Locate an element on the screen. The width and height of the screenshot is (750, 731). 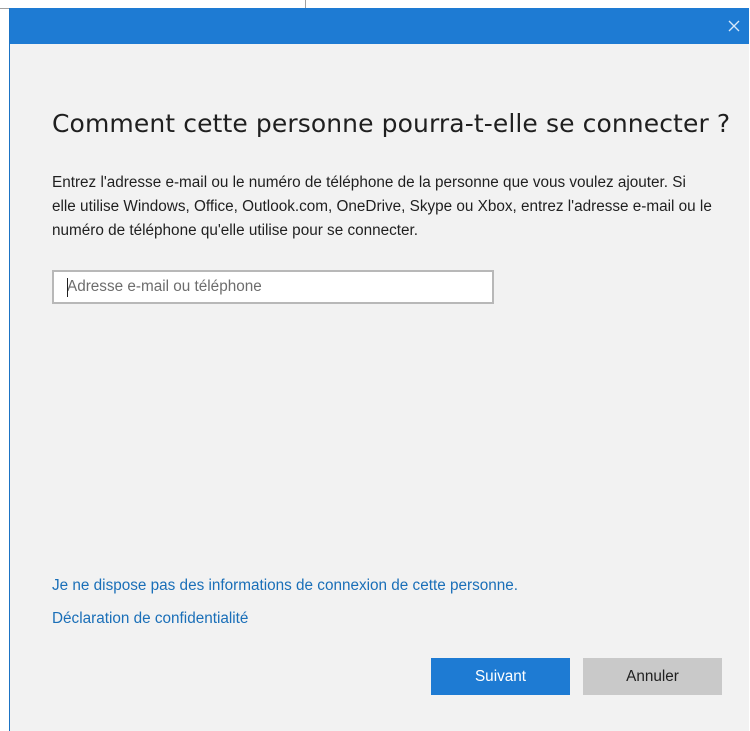
email-or-phone-input is located at coordinates (273, 287).